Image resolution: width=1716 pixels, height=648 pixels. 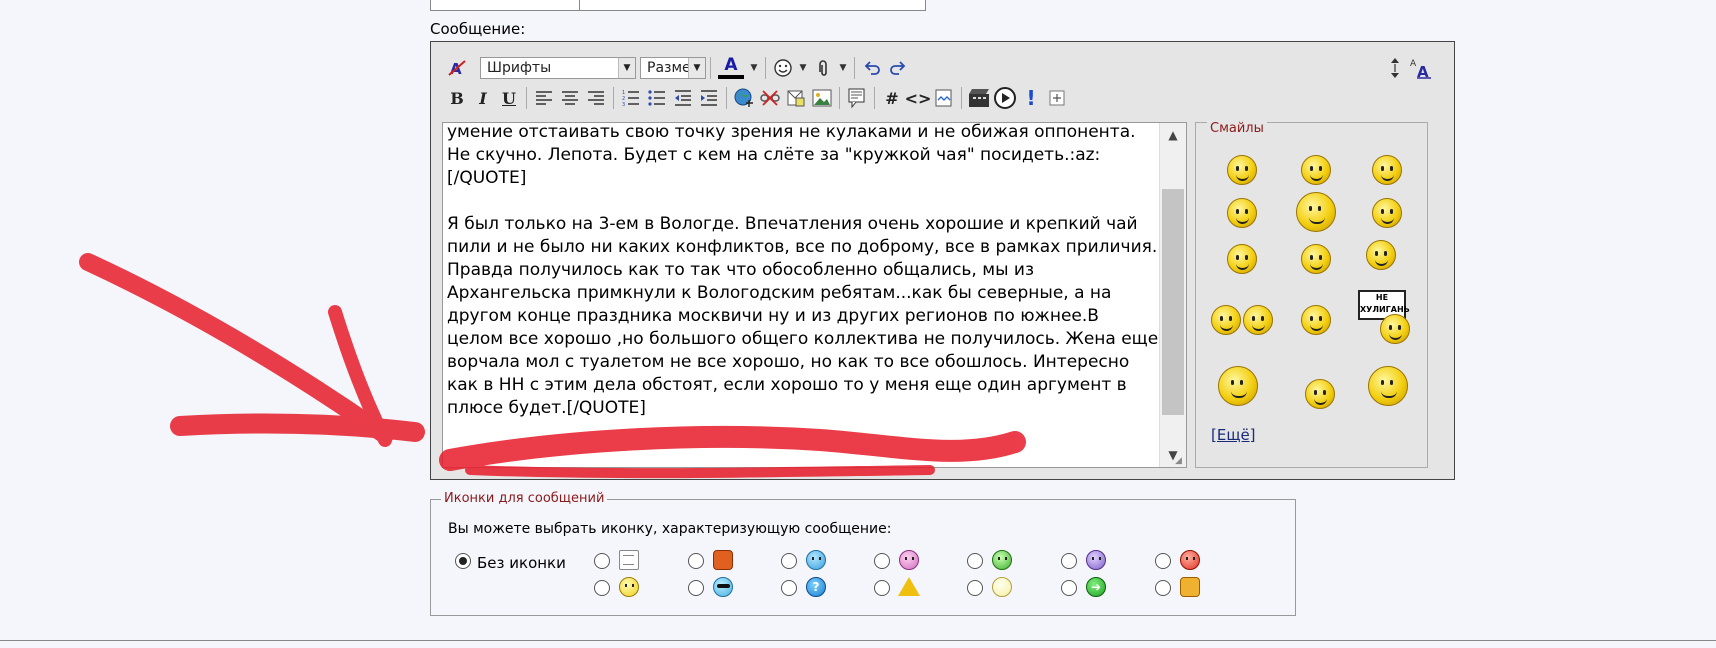 What do you see at coordinates (657, 98) in the screenshot?
I see `unordered-list-icon` at bounding box center [657, 98].